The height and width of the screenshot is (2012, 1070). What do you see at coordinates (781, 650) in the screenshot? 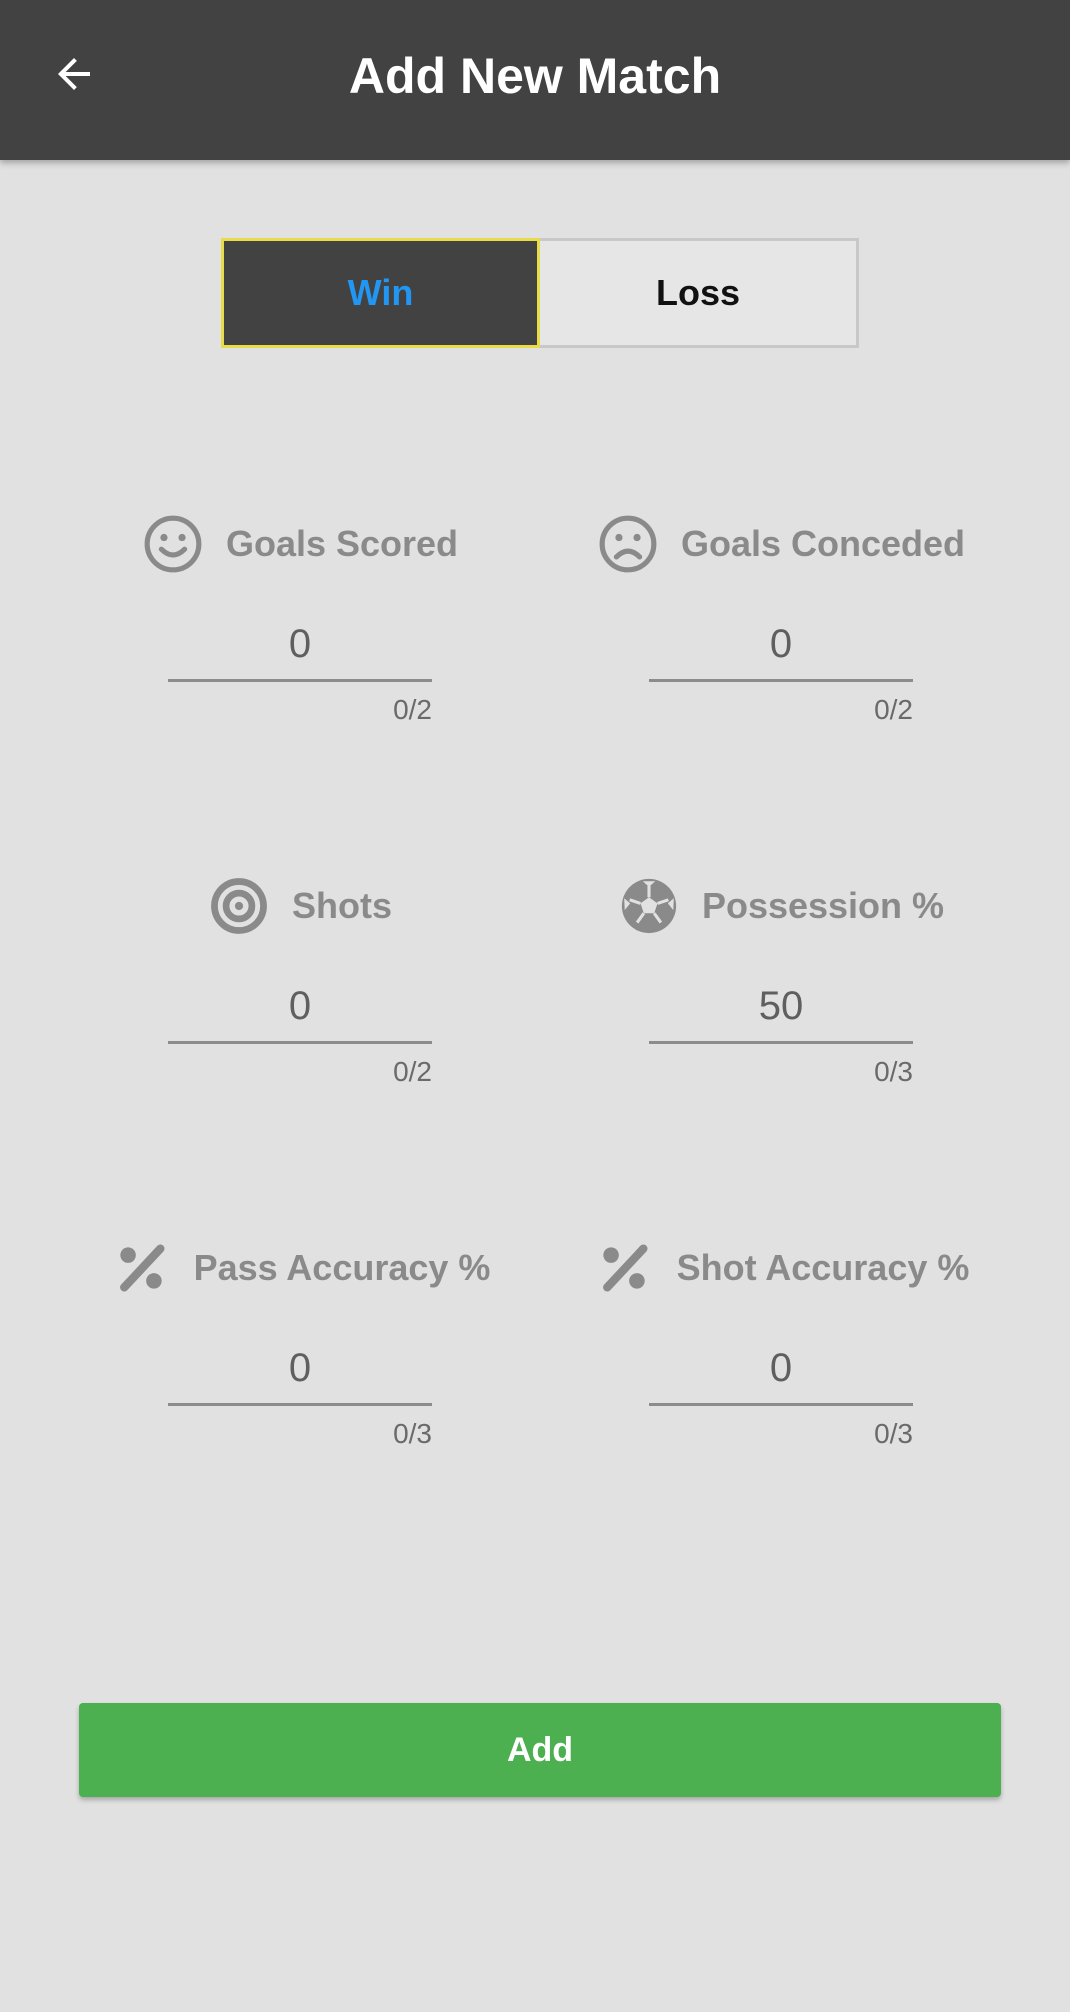
I see `goals-conceded-input` at bounding box center [781, 650].